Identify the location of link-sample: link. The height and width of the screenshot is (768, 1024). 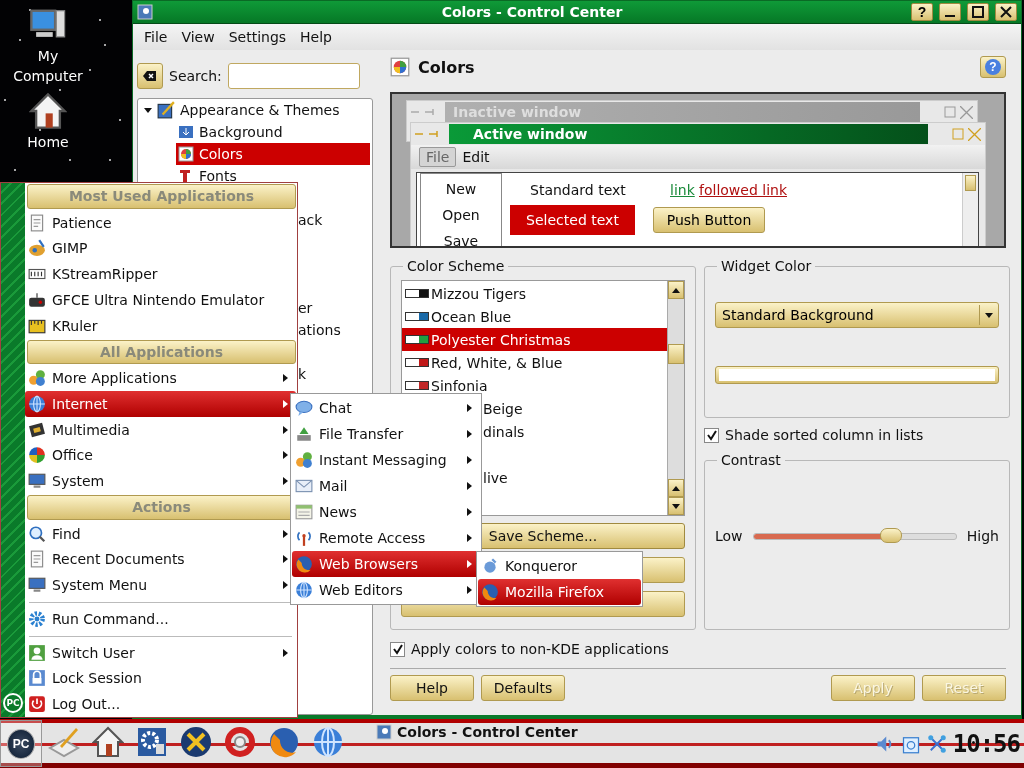
(682, 190).